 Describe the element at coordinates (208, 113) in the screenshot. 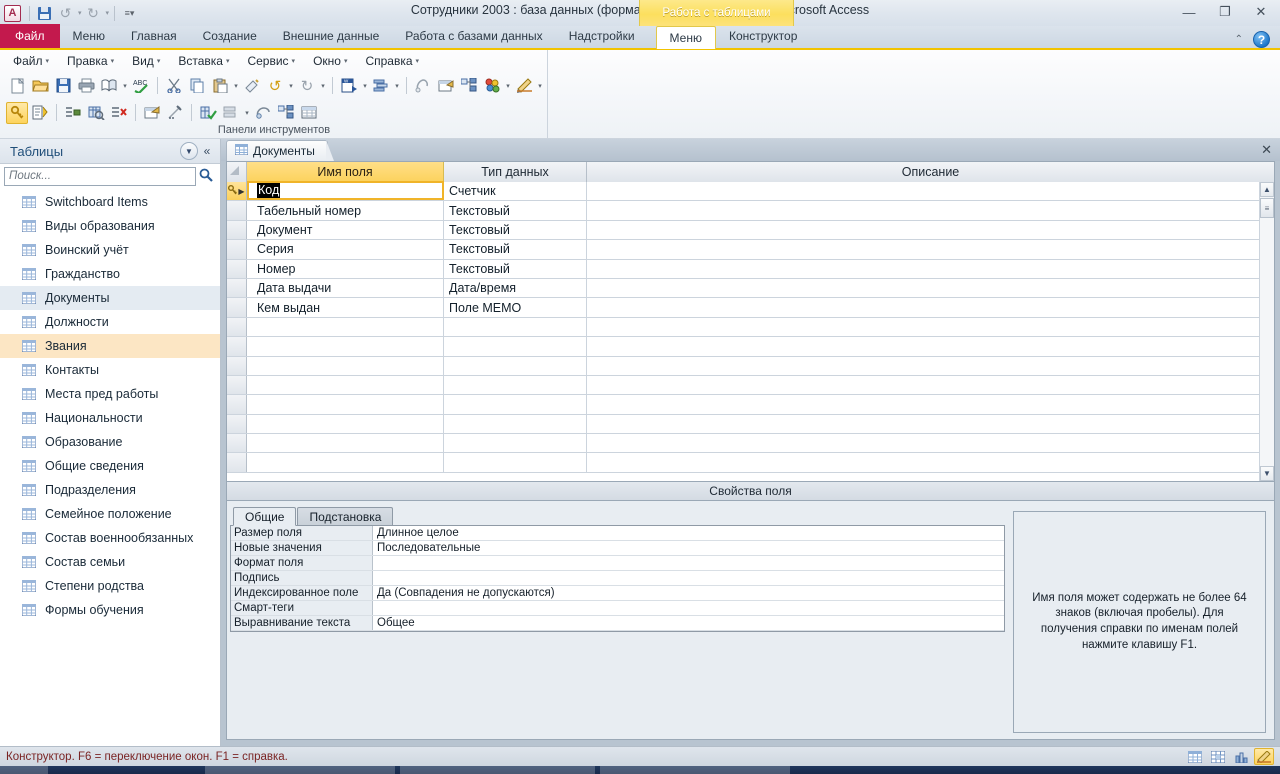

I see `test-validation-icon` at that location.